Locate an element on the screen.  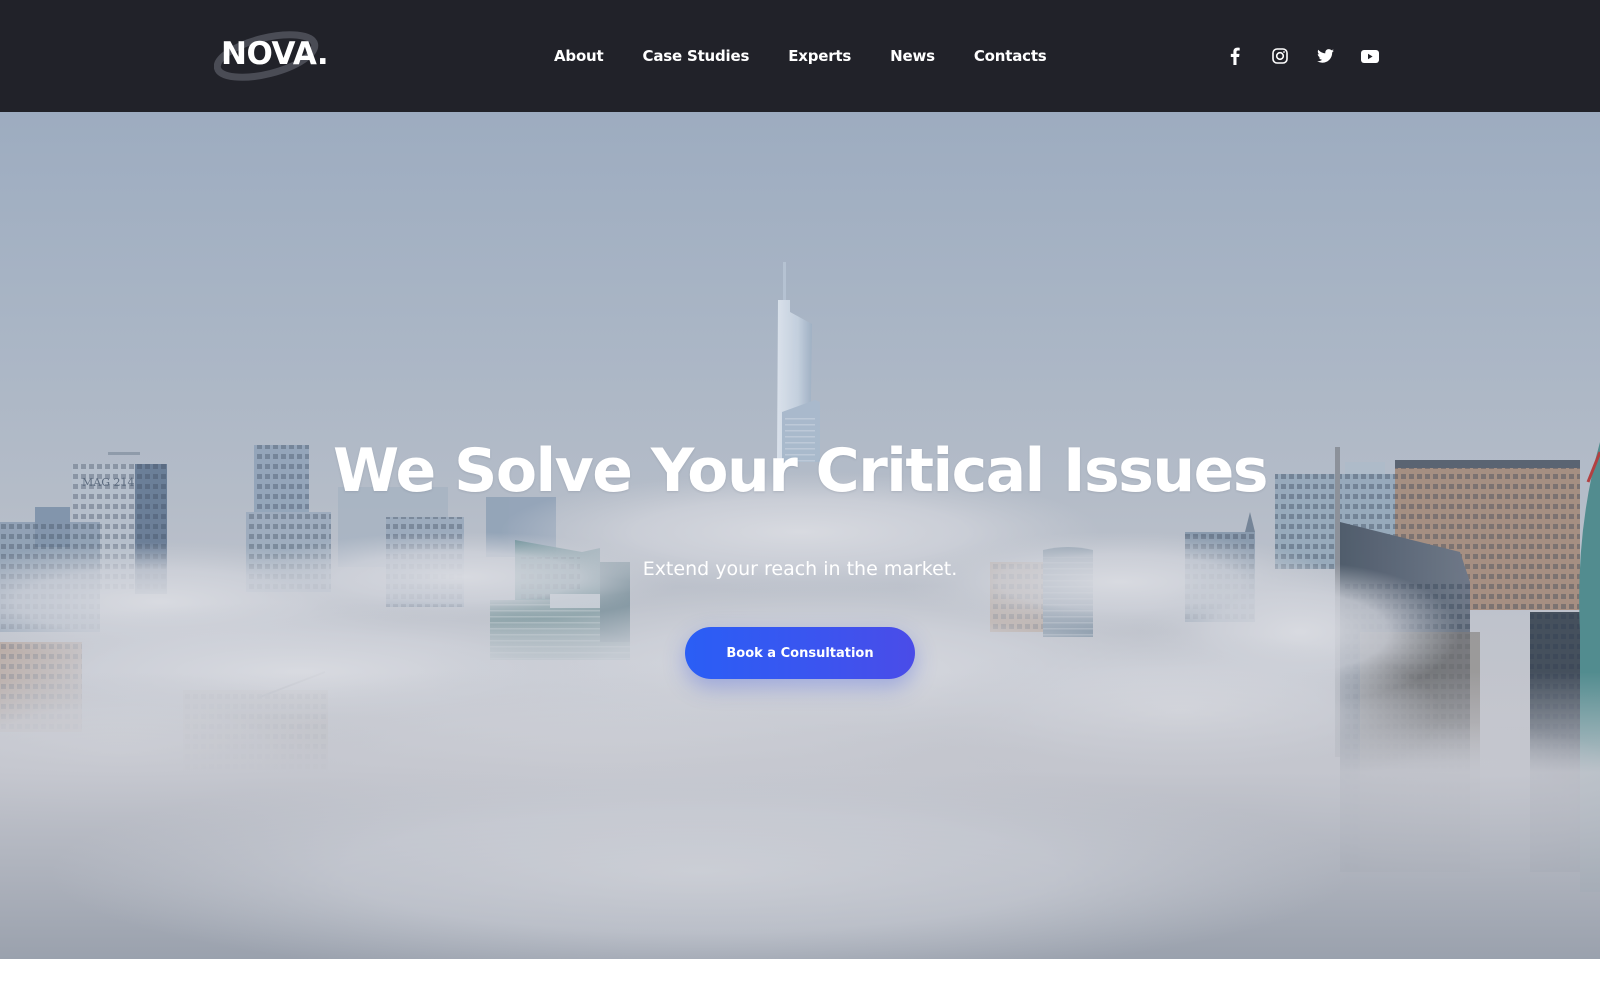
youtube-icon is located at coordinates (1370, 56).